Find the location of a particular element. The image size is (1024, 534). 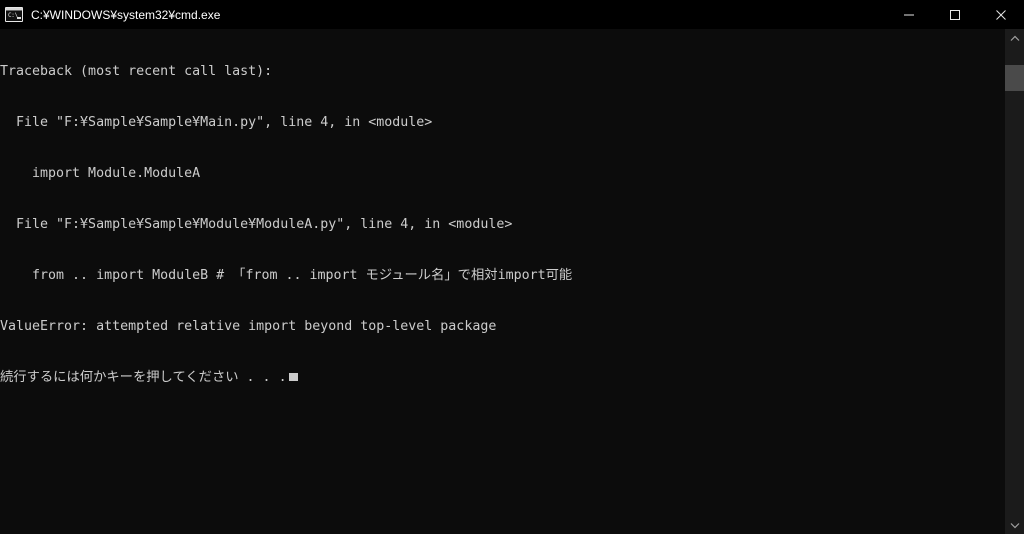

press-any-key-text: 続行するには何かキーを押してください . . . is located at coordinates (143, 377).